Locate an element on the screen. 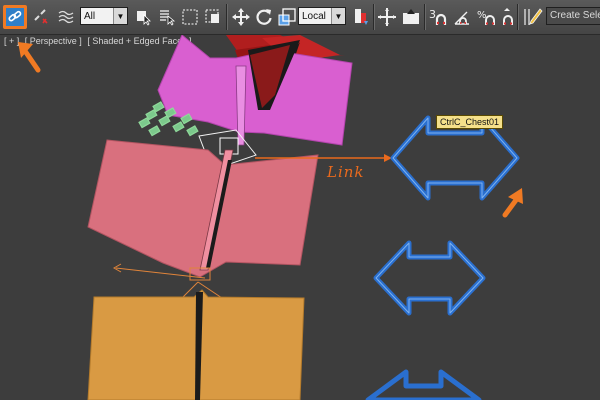 This screenshot has width=600, height=400. percent-snap-button: % is located at coordinates (487, 17).